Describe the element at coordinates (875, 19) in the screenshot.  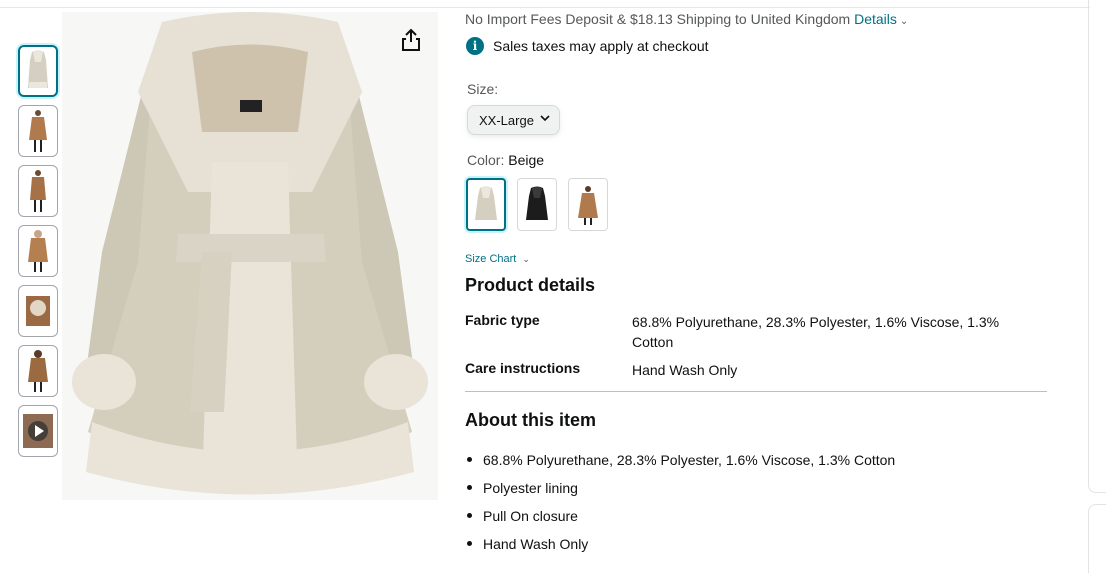
I see `shipping-details-link: Details` at that location.